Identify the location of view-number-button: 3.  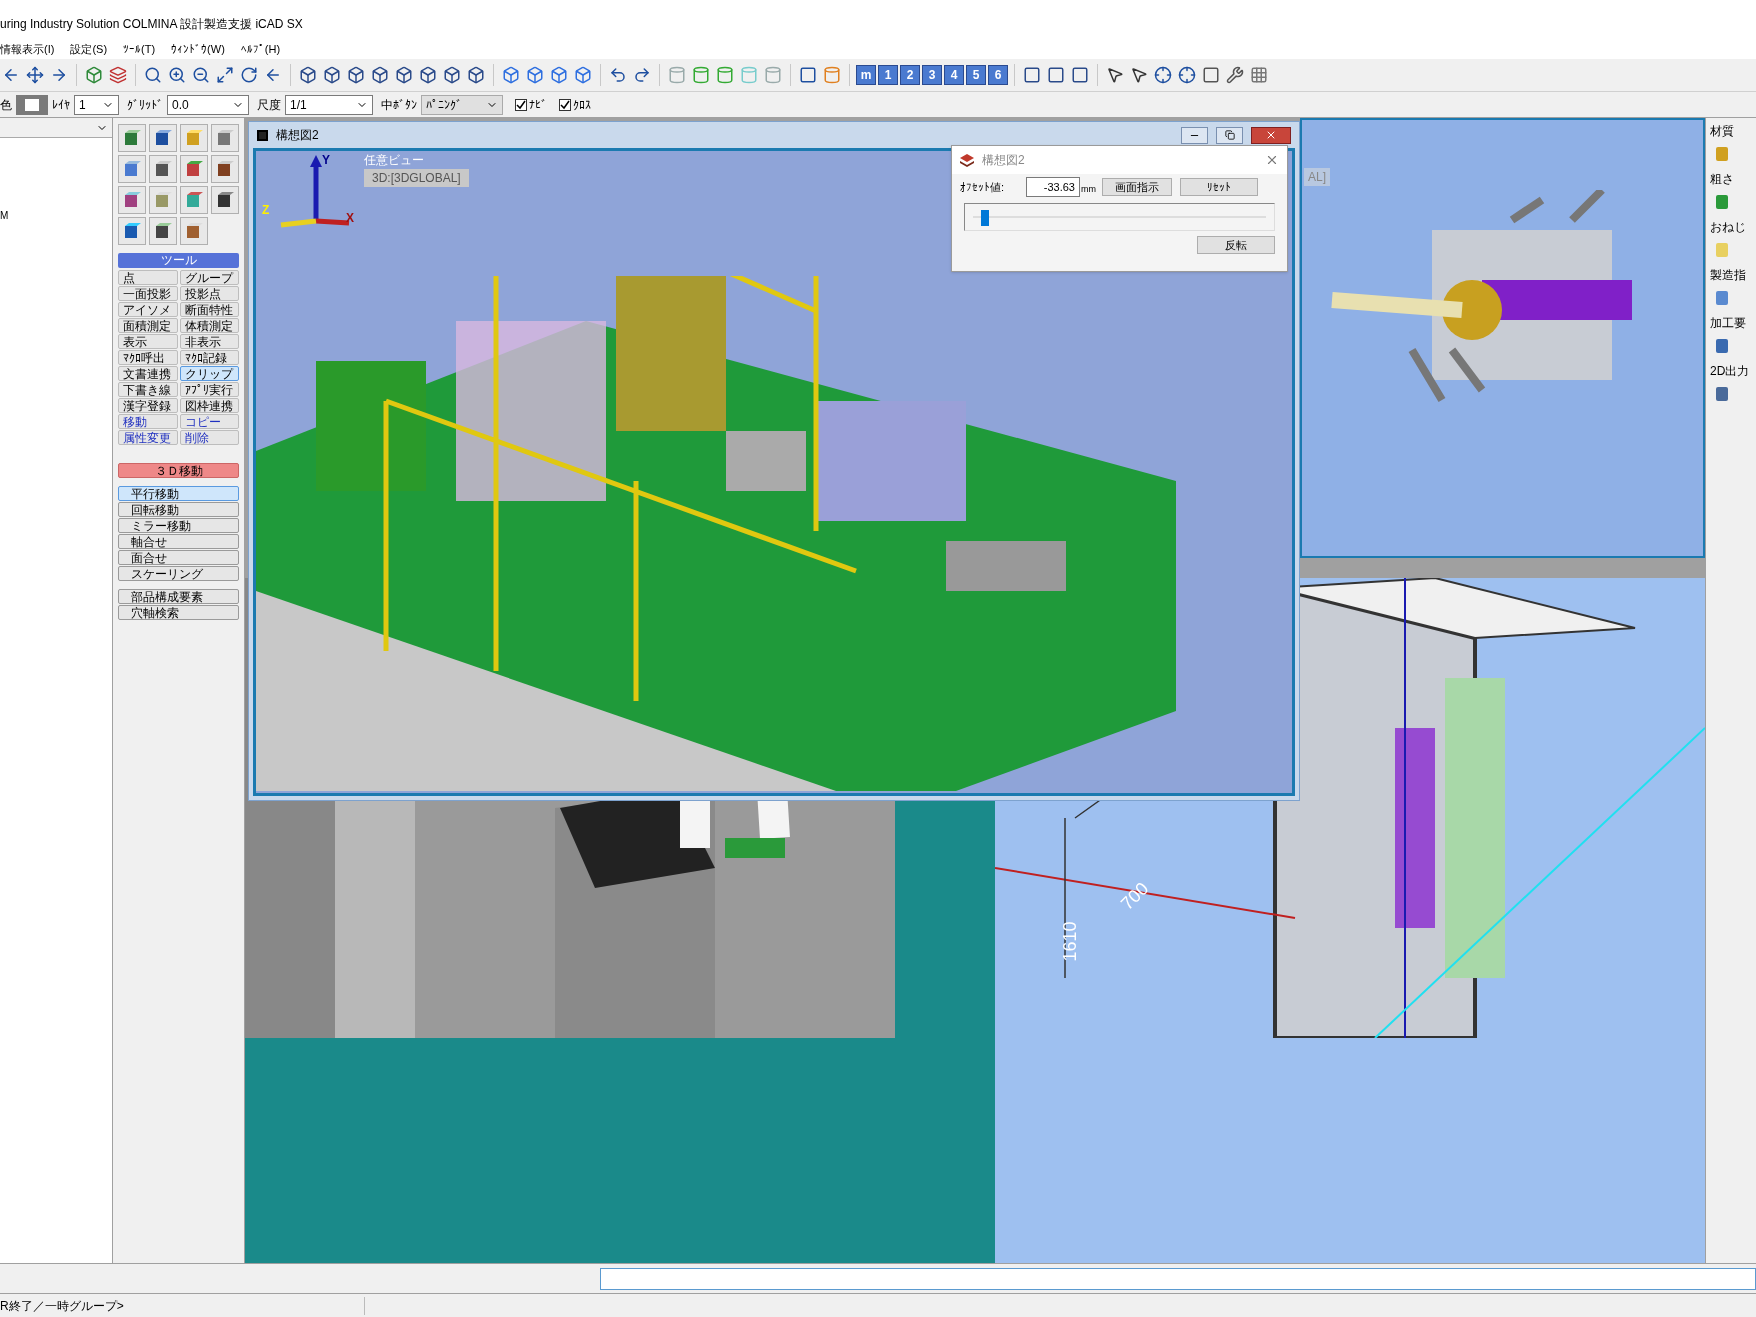
(932, 75).